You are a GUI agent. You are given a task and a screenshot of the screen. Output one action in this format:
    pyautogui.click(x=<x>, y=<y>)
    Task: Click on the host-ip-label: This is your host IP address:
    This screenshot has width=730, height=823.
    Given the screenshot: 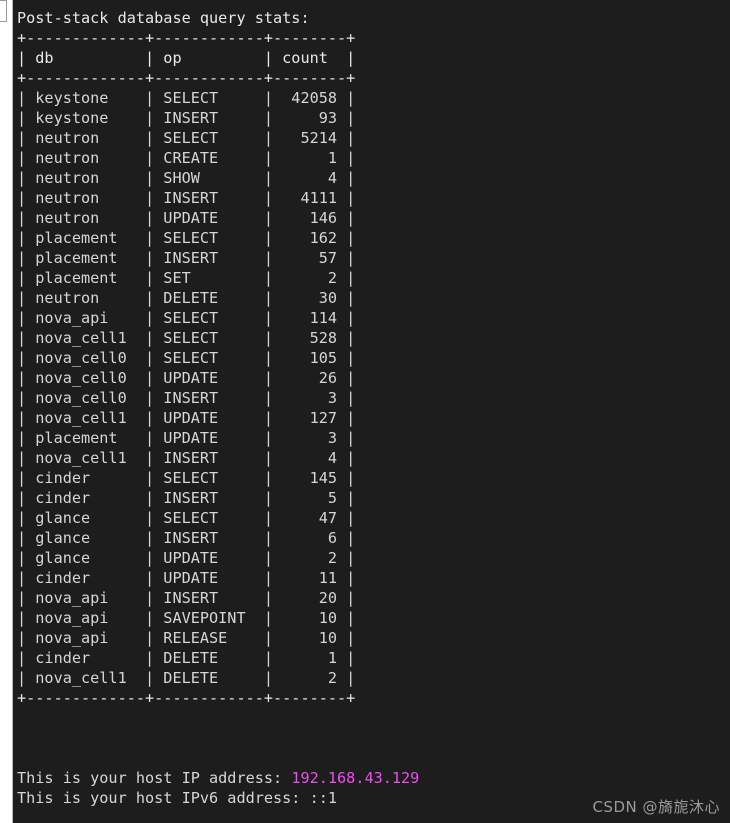 What is the action you would take?
    pyautogui.click(x=154, y=778)
    